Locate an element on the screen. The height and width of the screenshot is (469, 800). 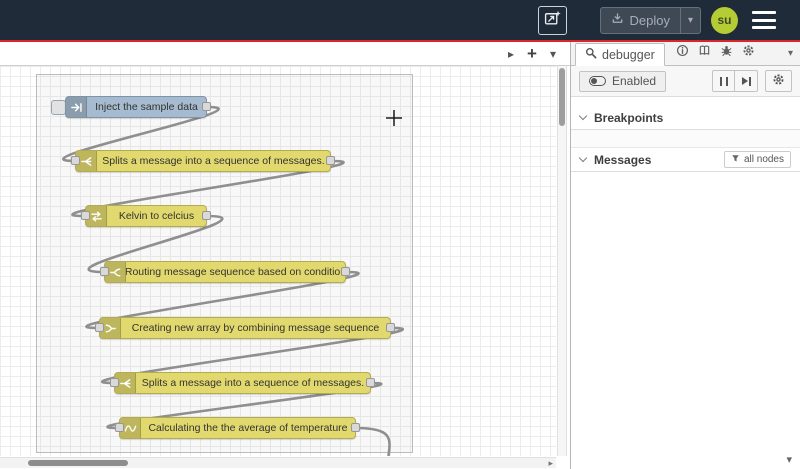
sidebar-icon-tabs is located at coordinates (715, 53).